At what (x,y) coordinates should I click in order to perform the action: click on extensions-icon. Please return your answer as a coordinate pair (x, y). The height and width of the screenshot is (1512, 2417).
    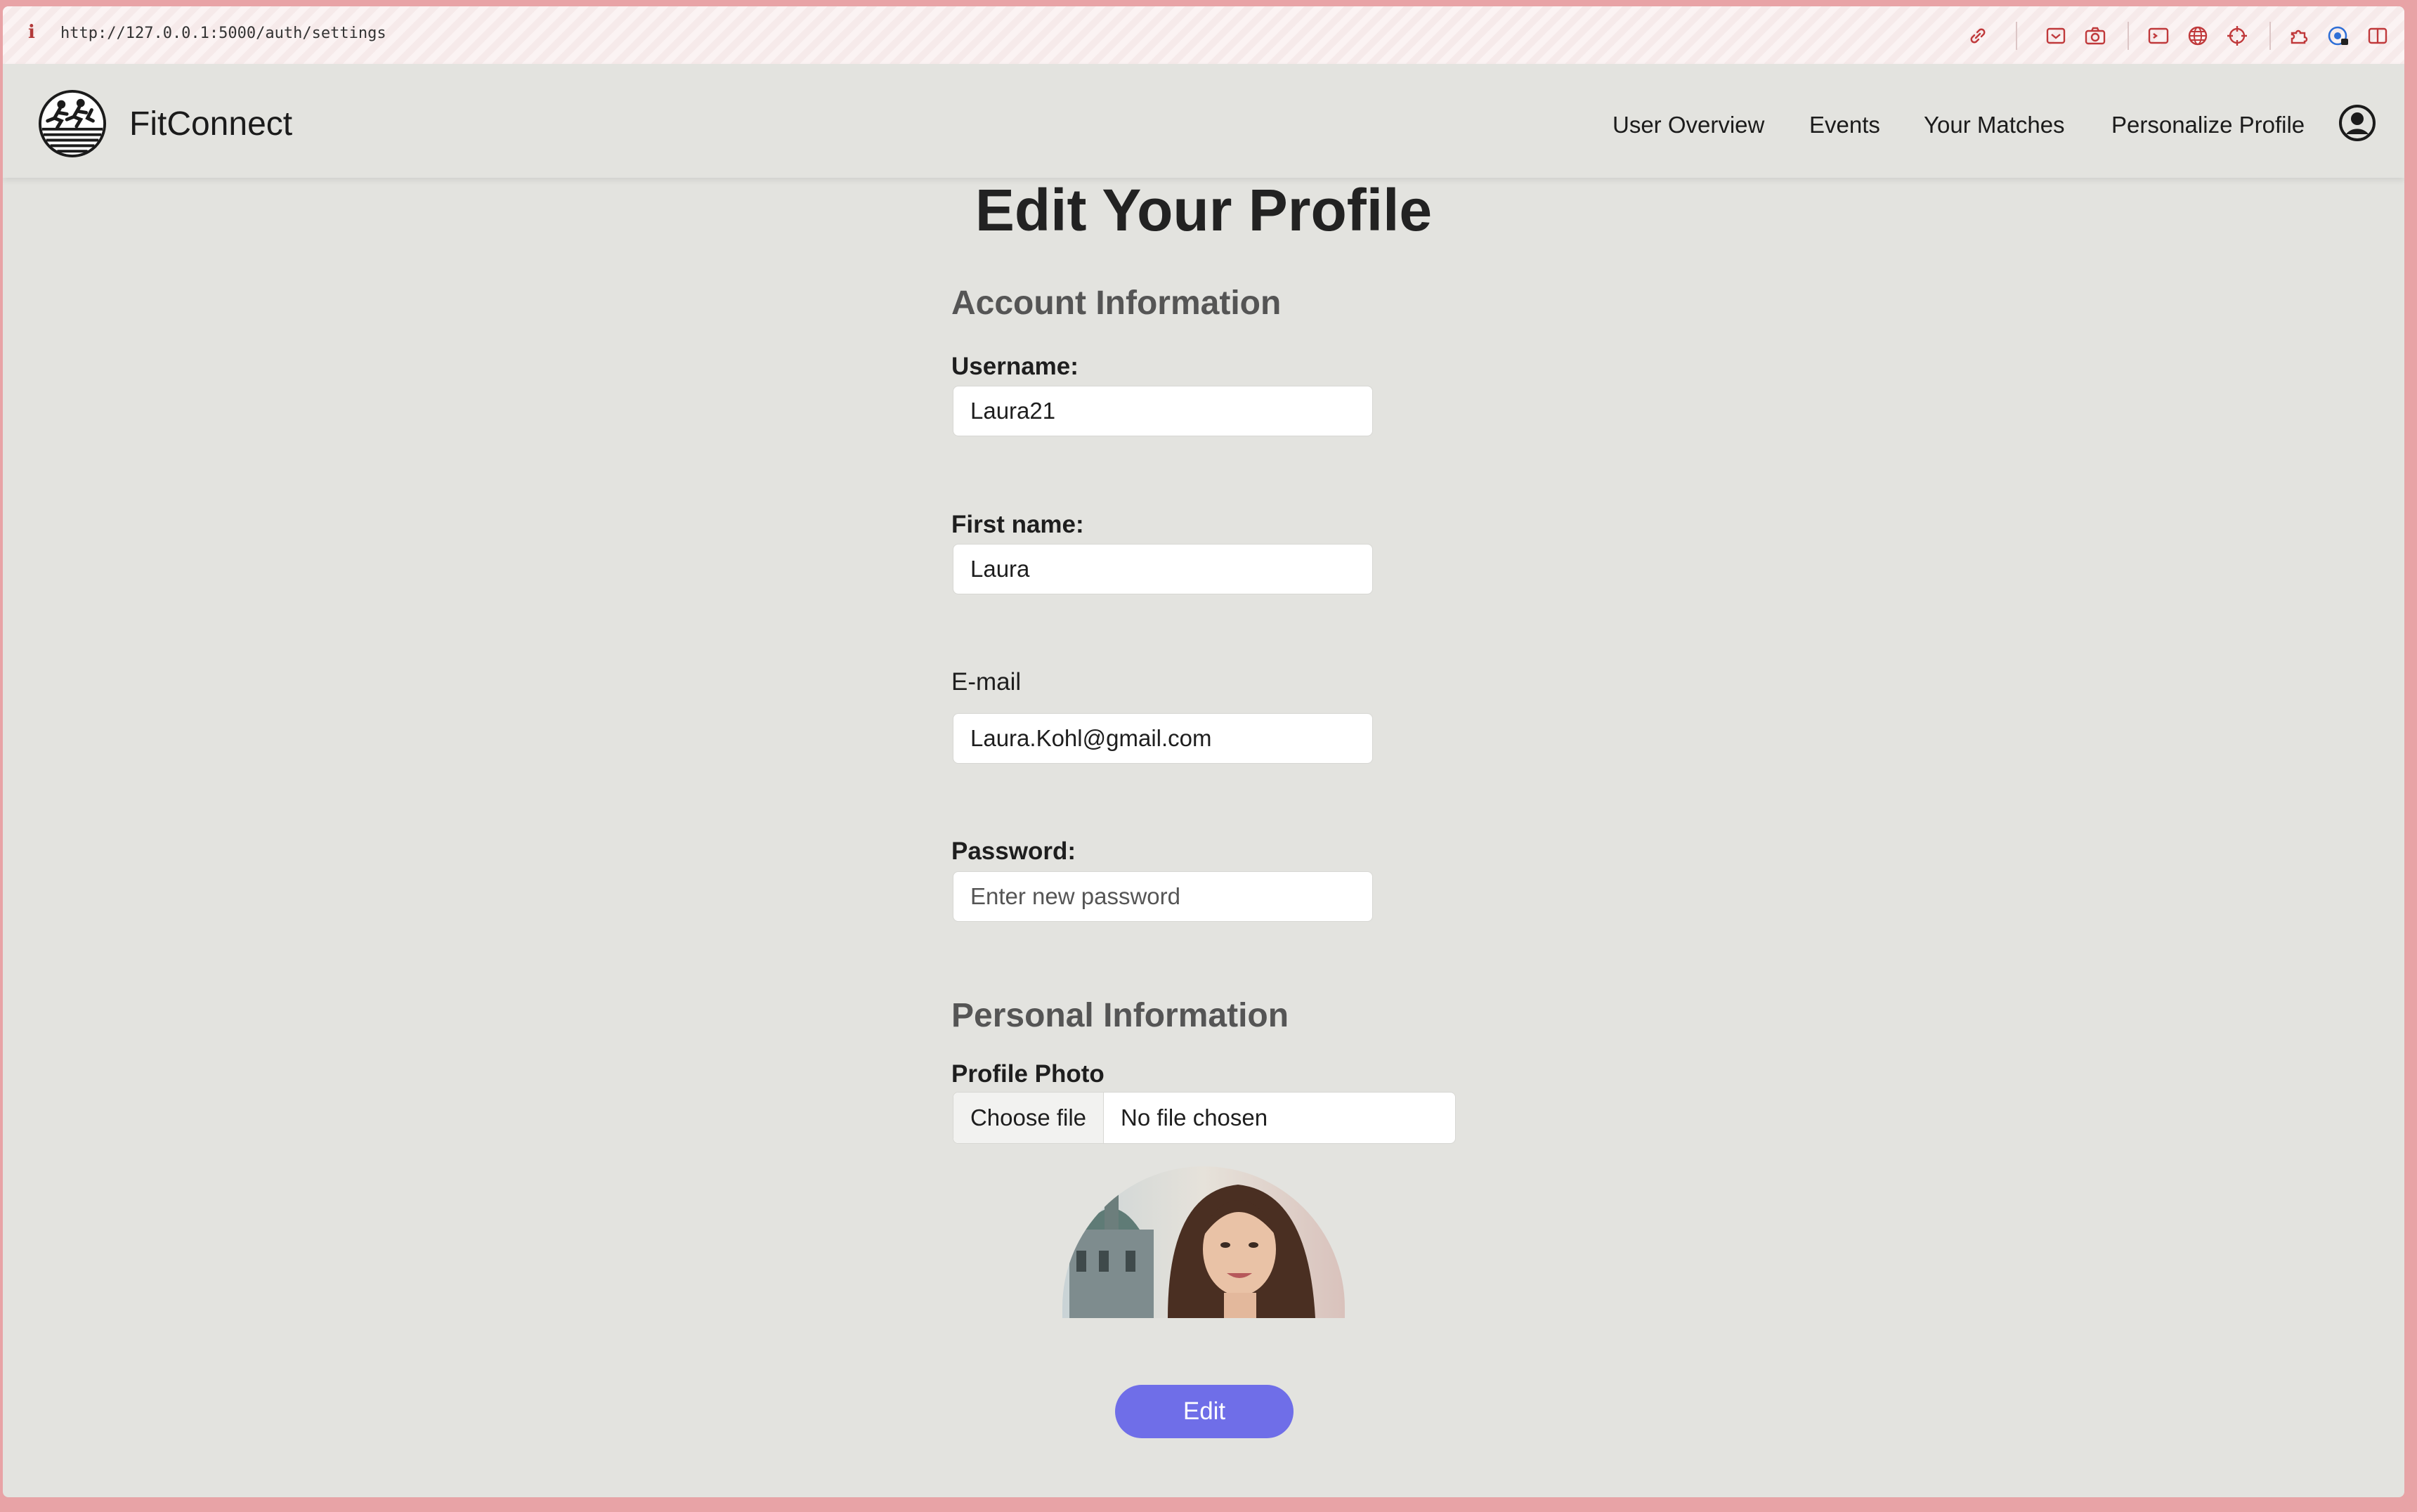
    Looking at the image, I should click on (2299, 36).